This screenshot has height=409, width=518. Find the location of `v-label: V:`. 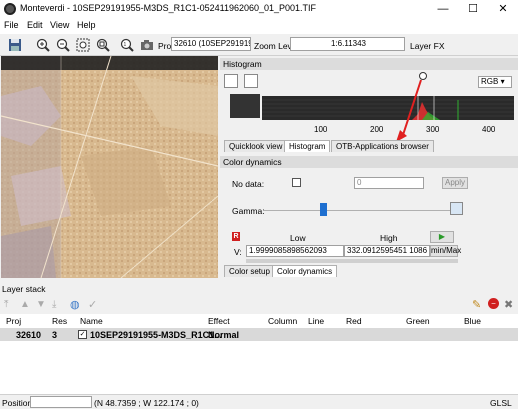

v-label: V: is located at coordinates (238, 252).